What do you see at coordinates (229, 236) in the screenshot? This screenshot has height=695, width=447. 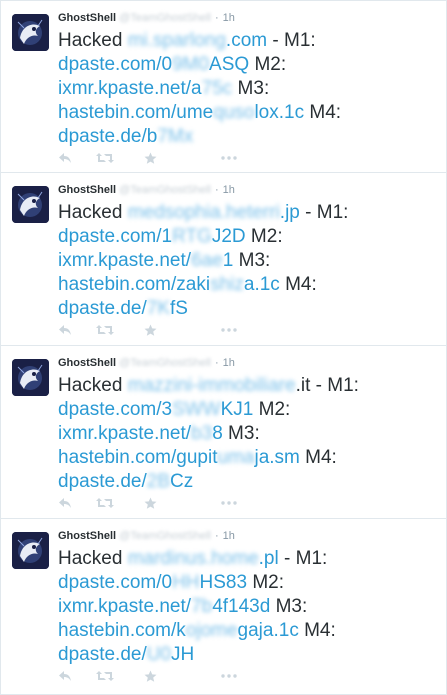 I see `link-segment: J2D` at bounding box center [229, 236].